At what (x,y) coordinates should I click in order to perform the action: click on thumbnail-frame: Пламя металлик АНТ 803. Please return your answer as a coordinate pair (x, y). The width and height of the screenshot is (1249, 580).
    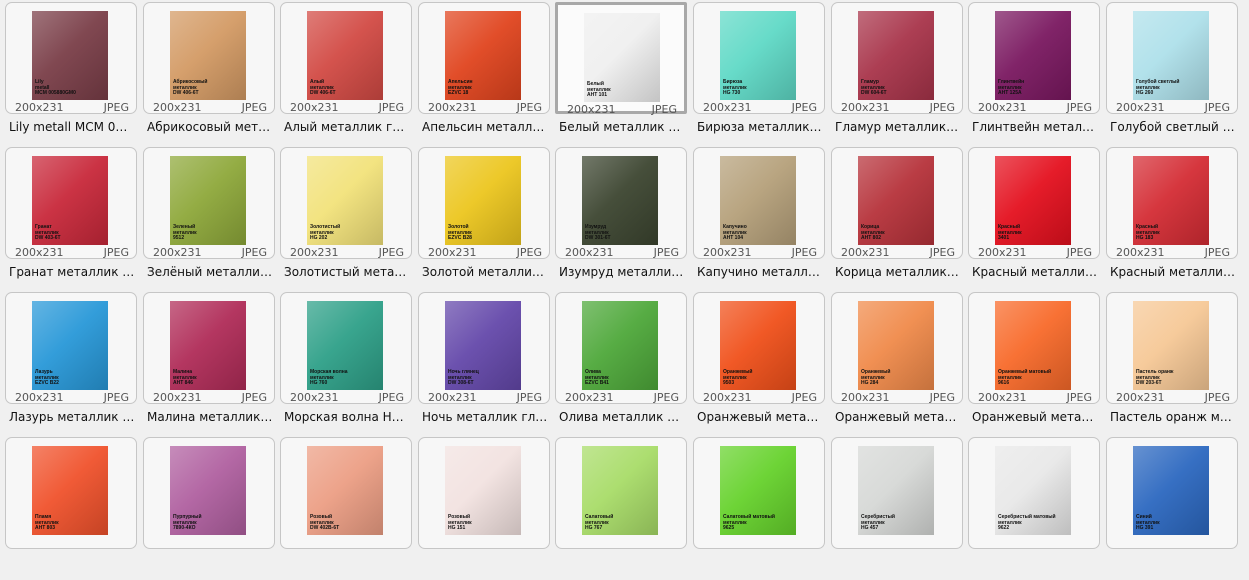
    Looking at the image, I should click on (71, 493).